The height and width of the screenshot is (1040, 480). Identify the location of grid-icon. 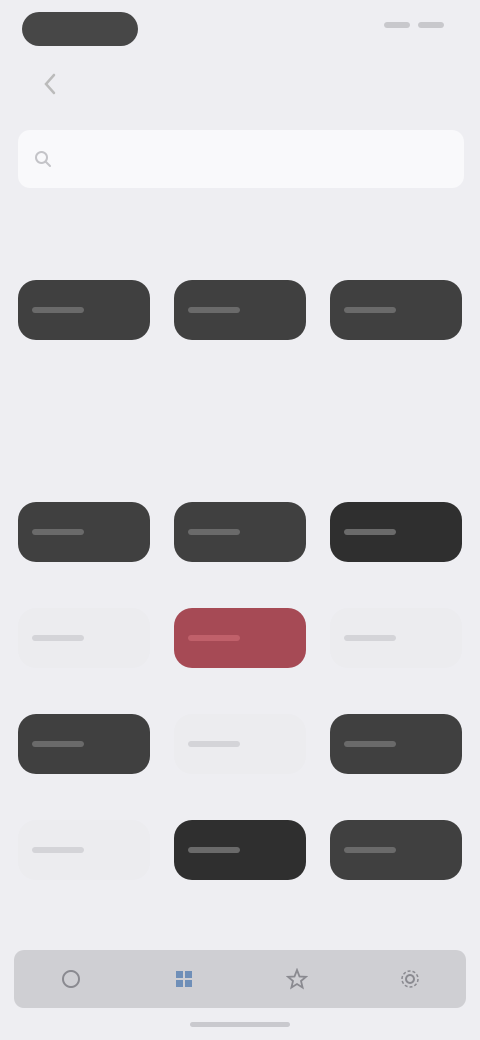
(183, 979).